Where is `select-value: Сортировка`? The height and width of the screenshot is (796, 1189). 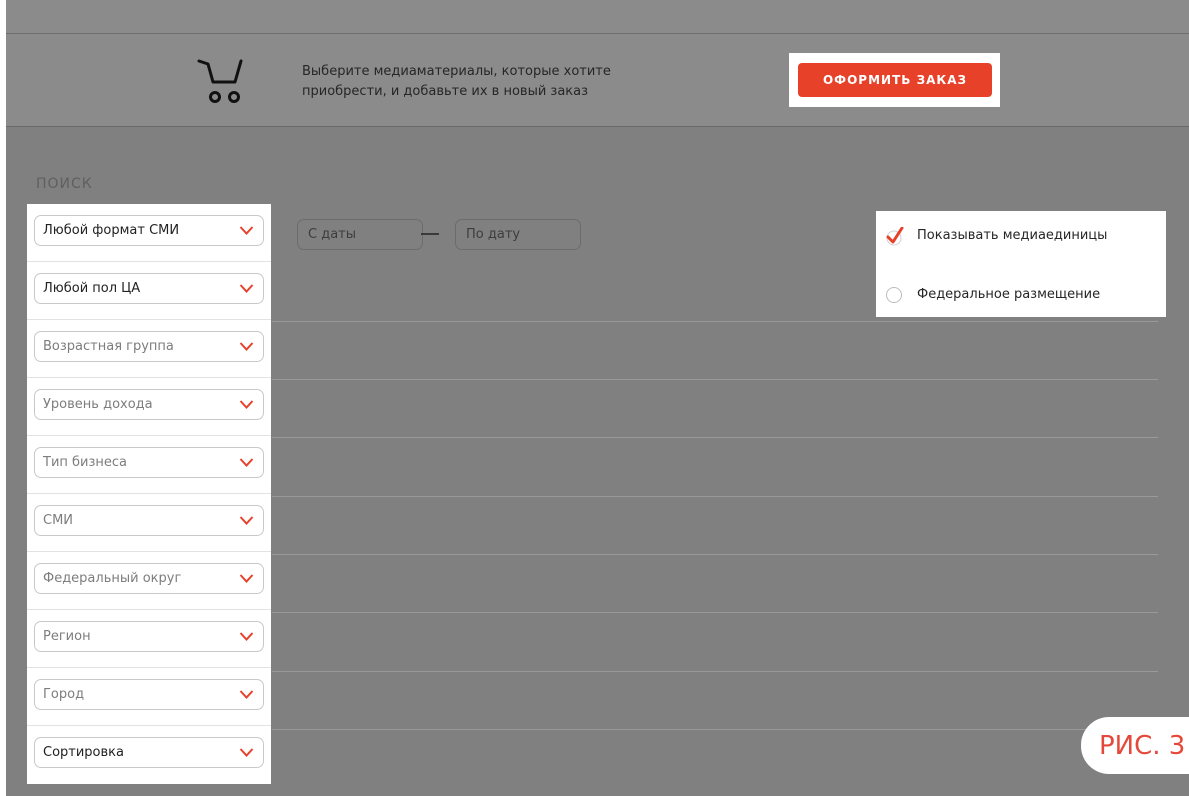 select-value: Сортировка is located at coordinates (83, 752).